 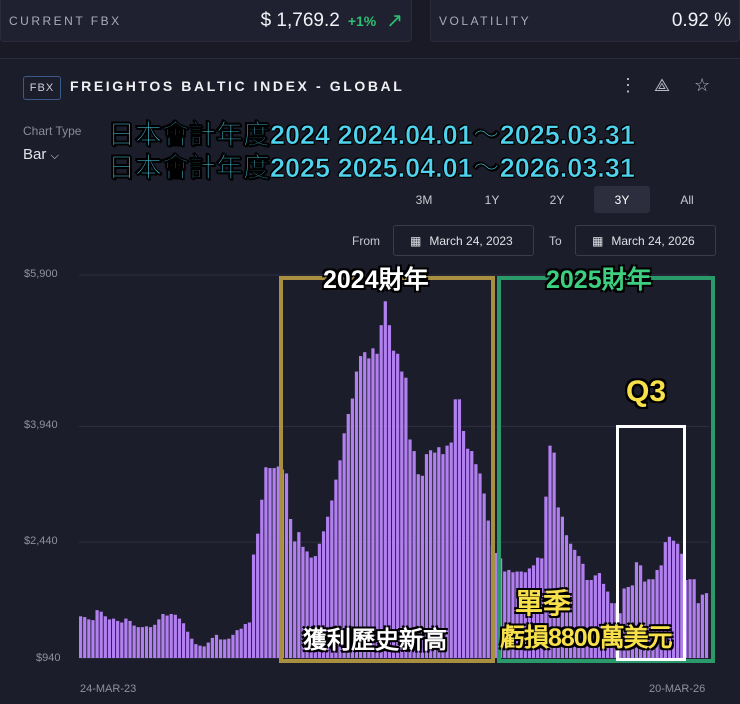 What do you see at coordinates (41, 425) in the screenshot?
I see `y-tick-label: $3,940` at bounding box center [41, 425].